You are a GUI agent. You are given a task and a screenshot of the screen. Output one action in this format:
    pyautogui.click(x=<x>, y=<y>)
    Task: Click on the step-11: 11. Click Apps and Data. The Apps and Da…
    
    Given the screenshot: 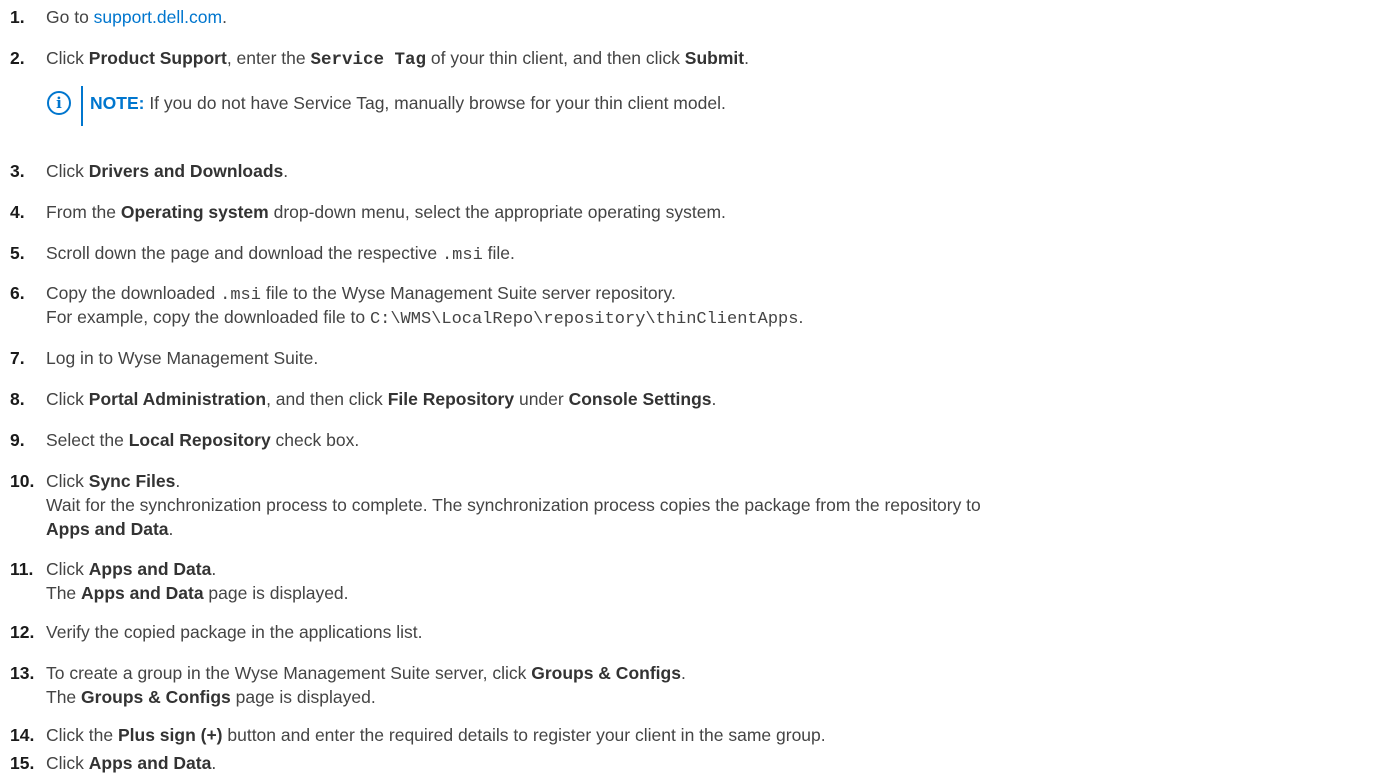 What is the action you would take?
    pyautogui.click(x=690, y=582)
    